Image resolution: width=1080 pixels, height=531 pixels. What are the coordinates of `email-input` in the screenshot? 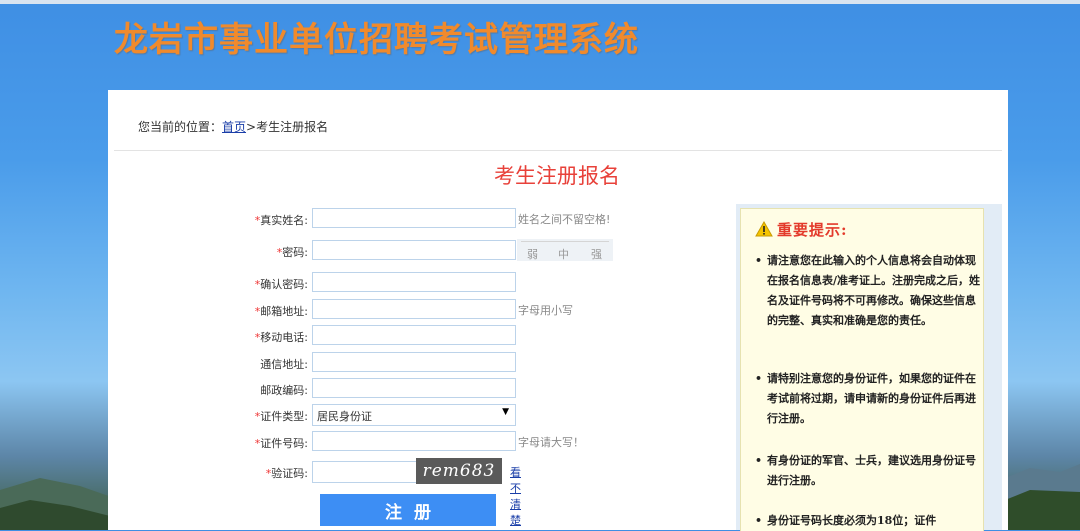 It's located at (414, 309).